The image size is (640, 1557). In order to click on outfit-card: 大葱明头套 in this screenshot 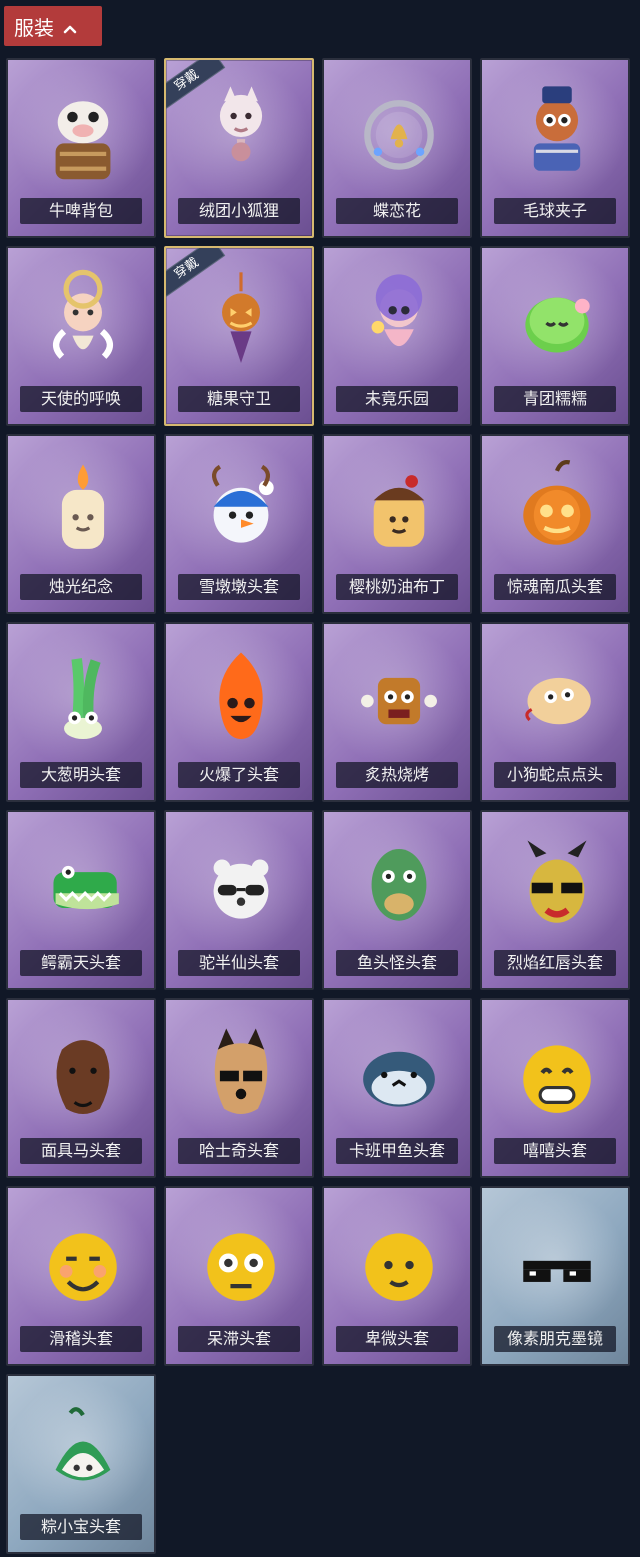, I will do `click(81, 712)`.